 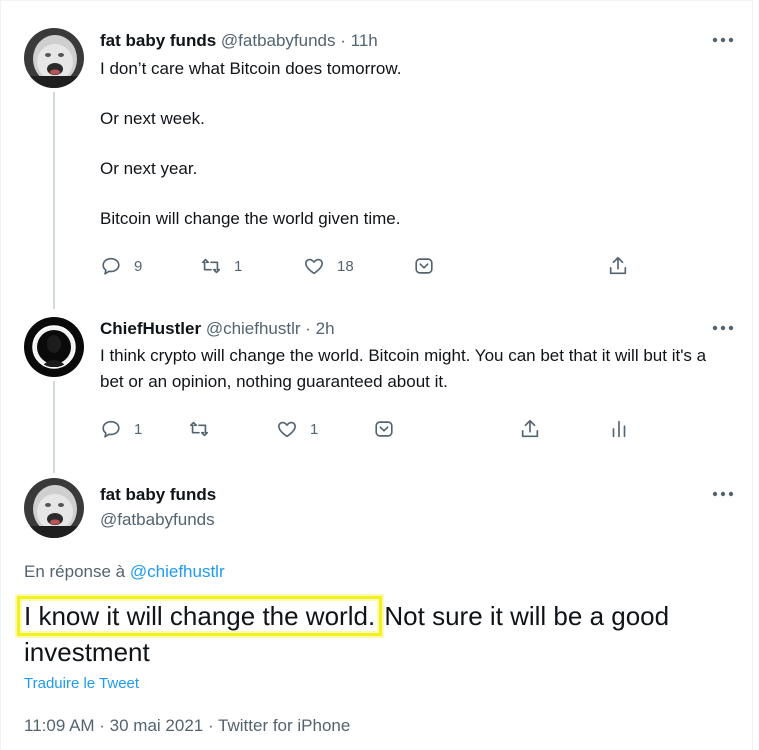 What do you see at coordinates (81, 683) in the screenshot?
I see `translate-link: Traduire le Tweet` at bounding box center [81, 683].